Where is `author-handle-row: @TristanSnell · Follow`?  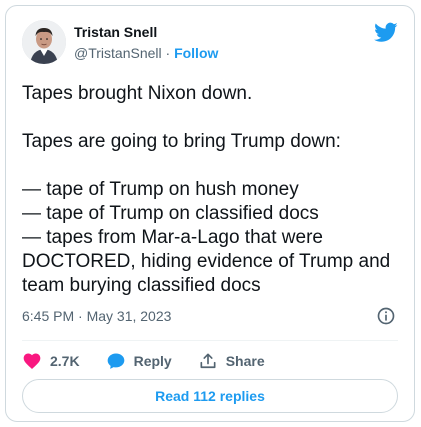
author-handle-row: @TristanSnell · Follow is located at coordinates (146, 53).